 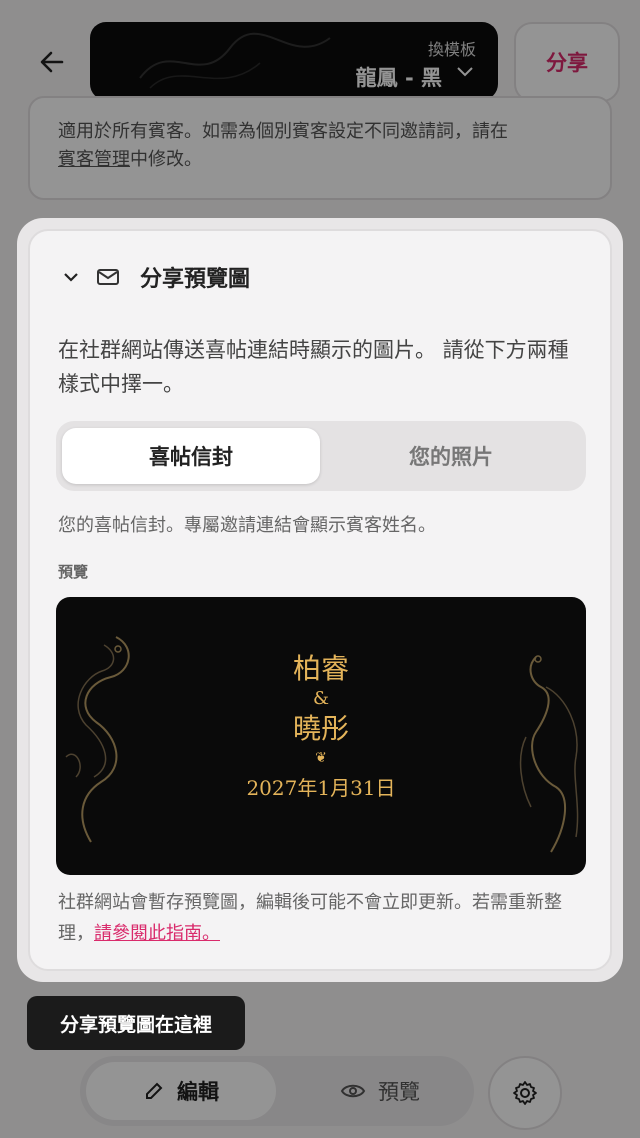 I want to click on card-title: 分享預覽圖, so click(x=195, y=279).